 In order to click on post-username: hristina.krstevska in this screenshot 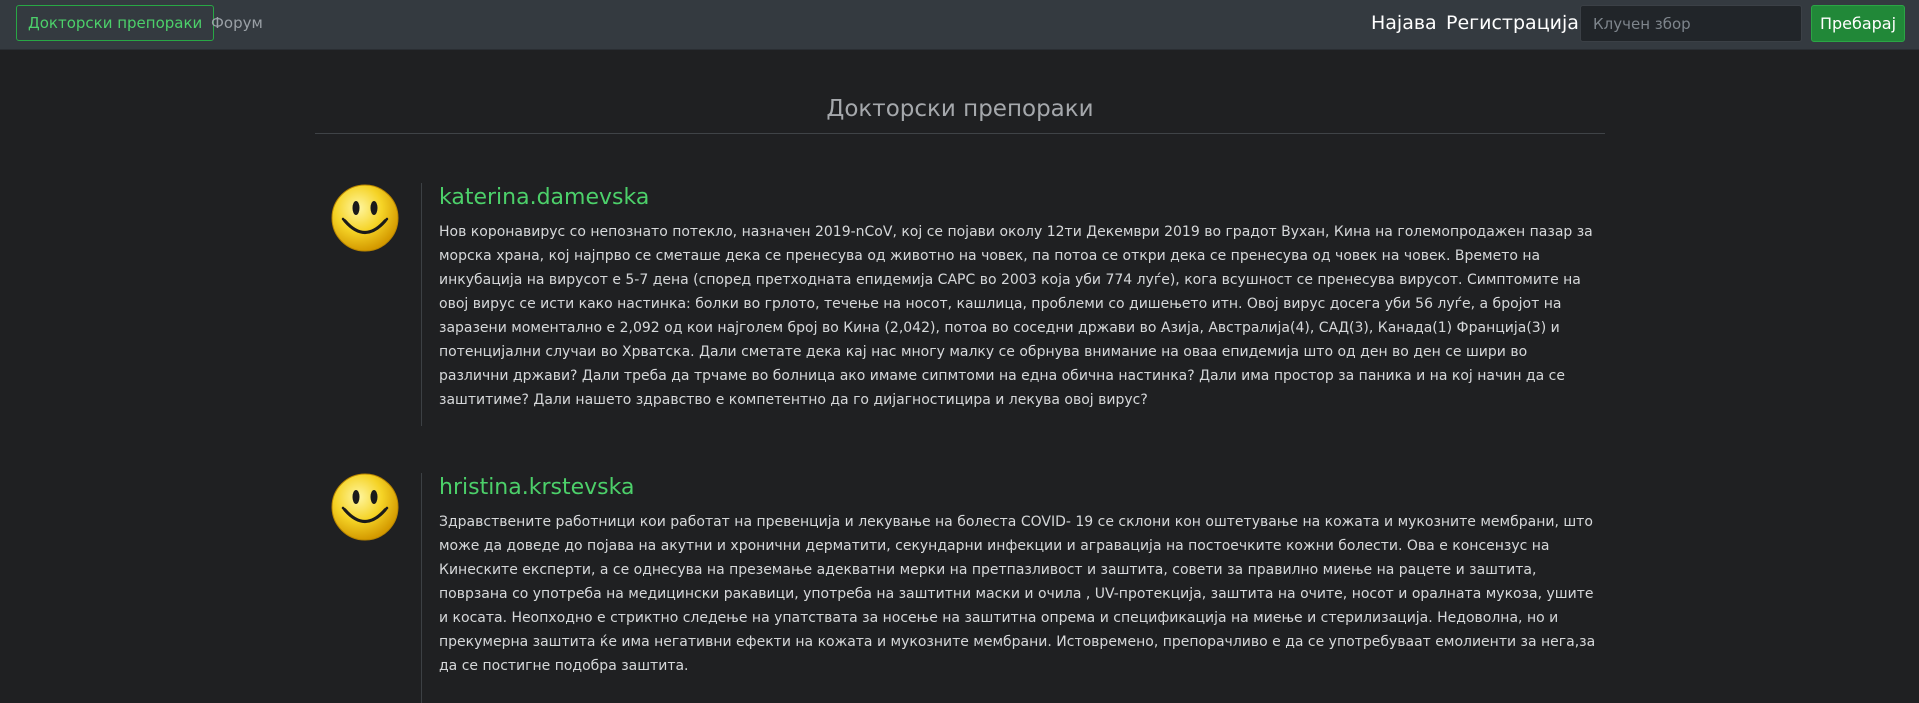, I will do `click(536, 487)`.